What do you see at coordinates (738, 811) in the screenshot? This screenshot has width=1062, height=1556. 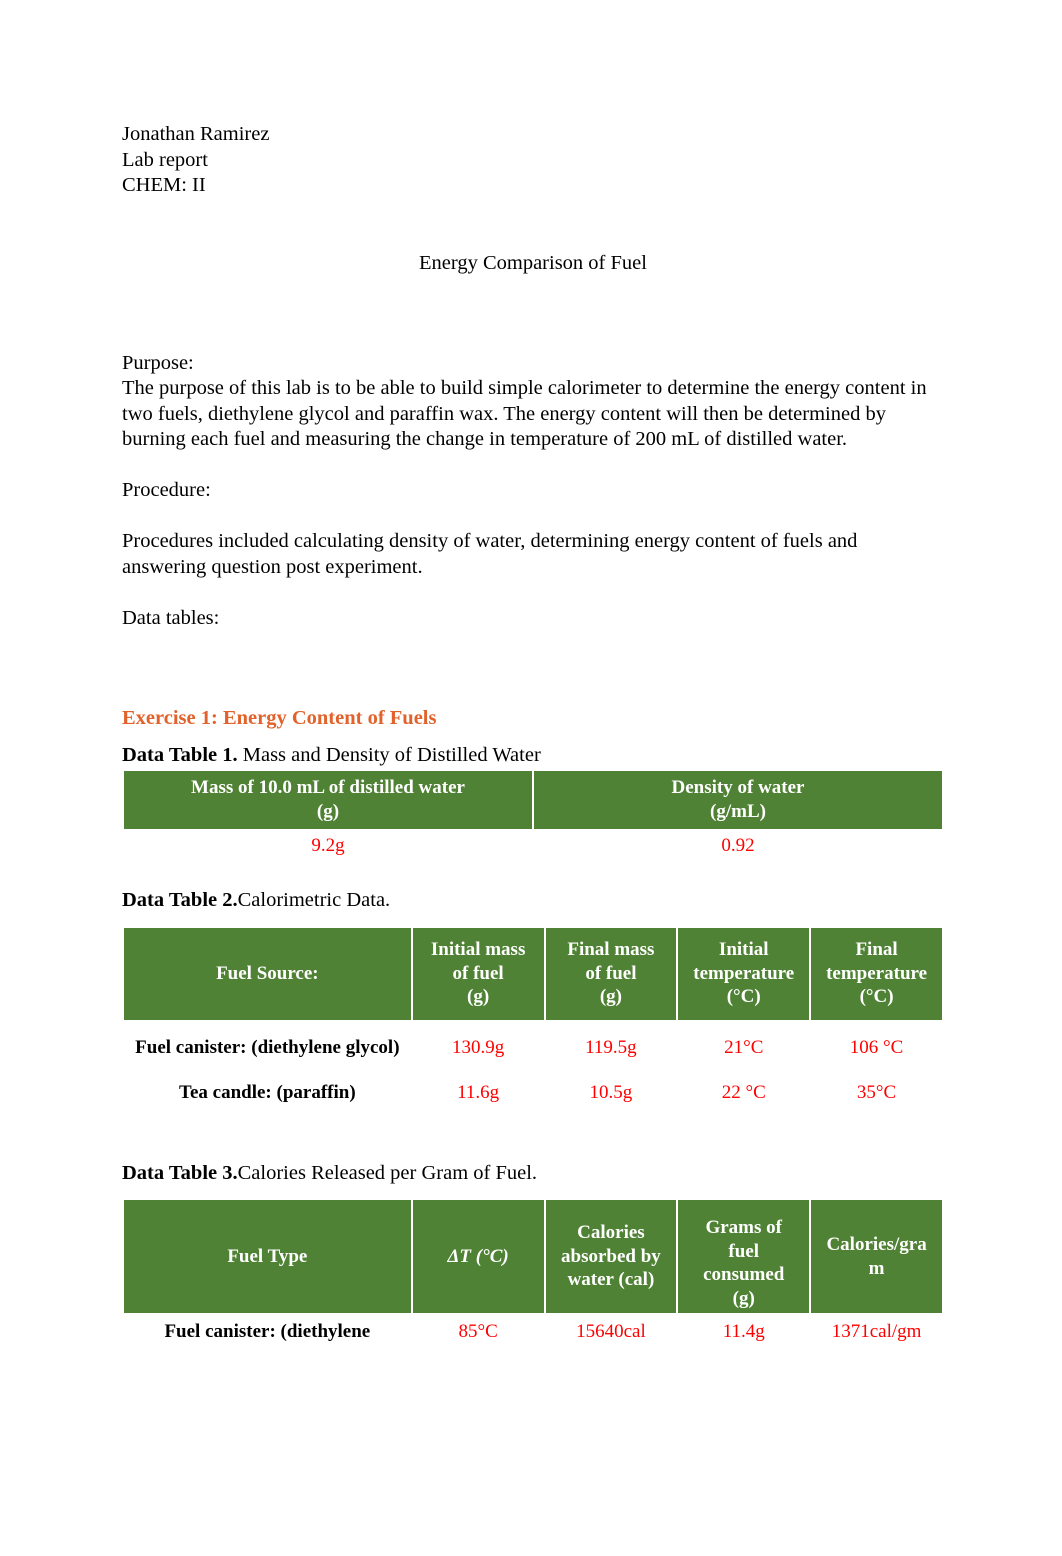 I see `header-line: (g/mL)` at bounding box center [738, 811].